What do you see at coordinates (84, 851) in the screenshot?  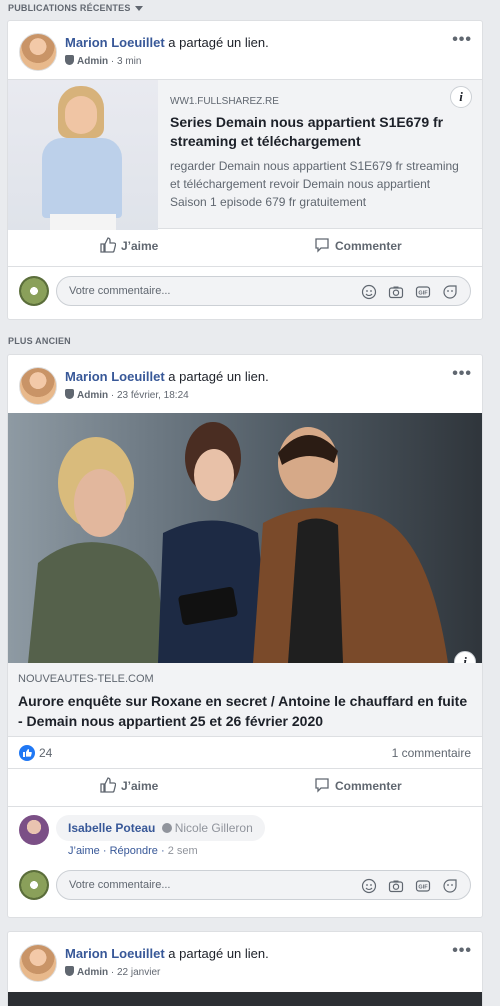 I see `comment-like-link: J’aime` at bounding box center [84, 851].